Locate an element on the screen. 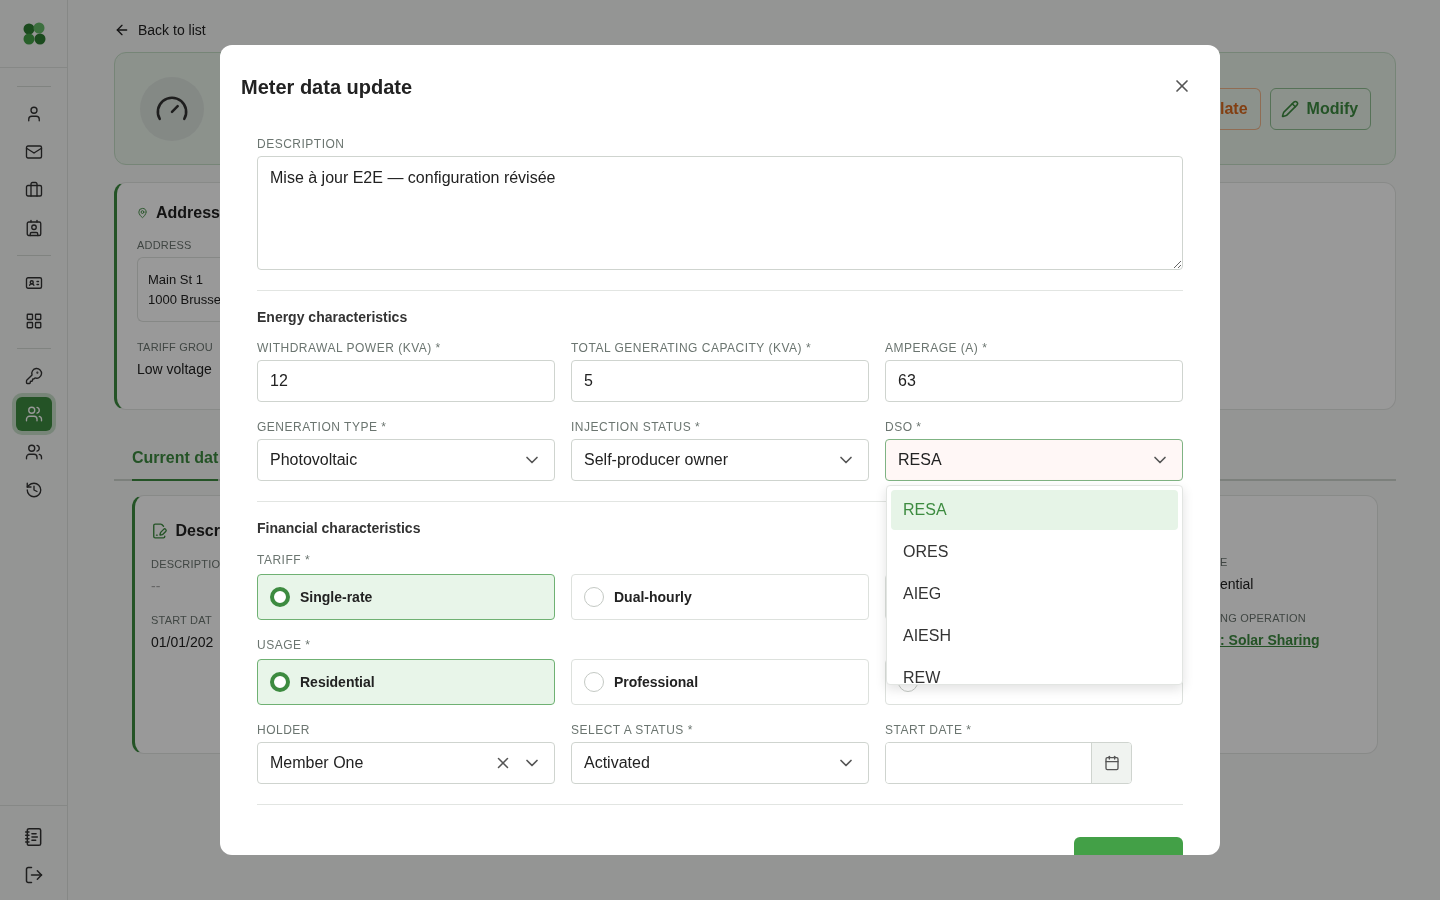  card-title: Address is located at coordinates (187, 213).